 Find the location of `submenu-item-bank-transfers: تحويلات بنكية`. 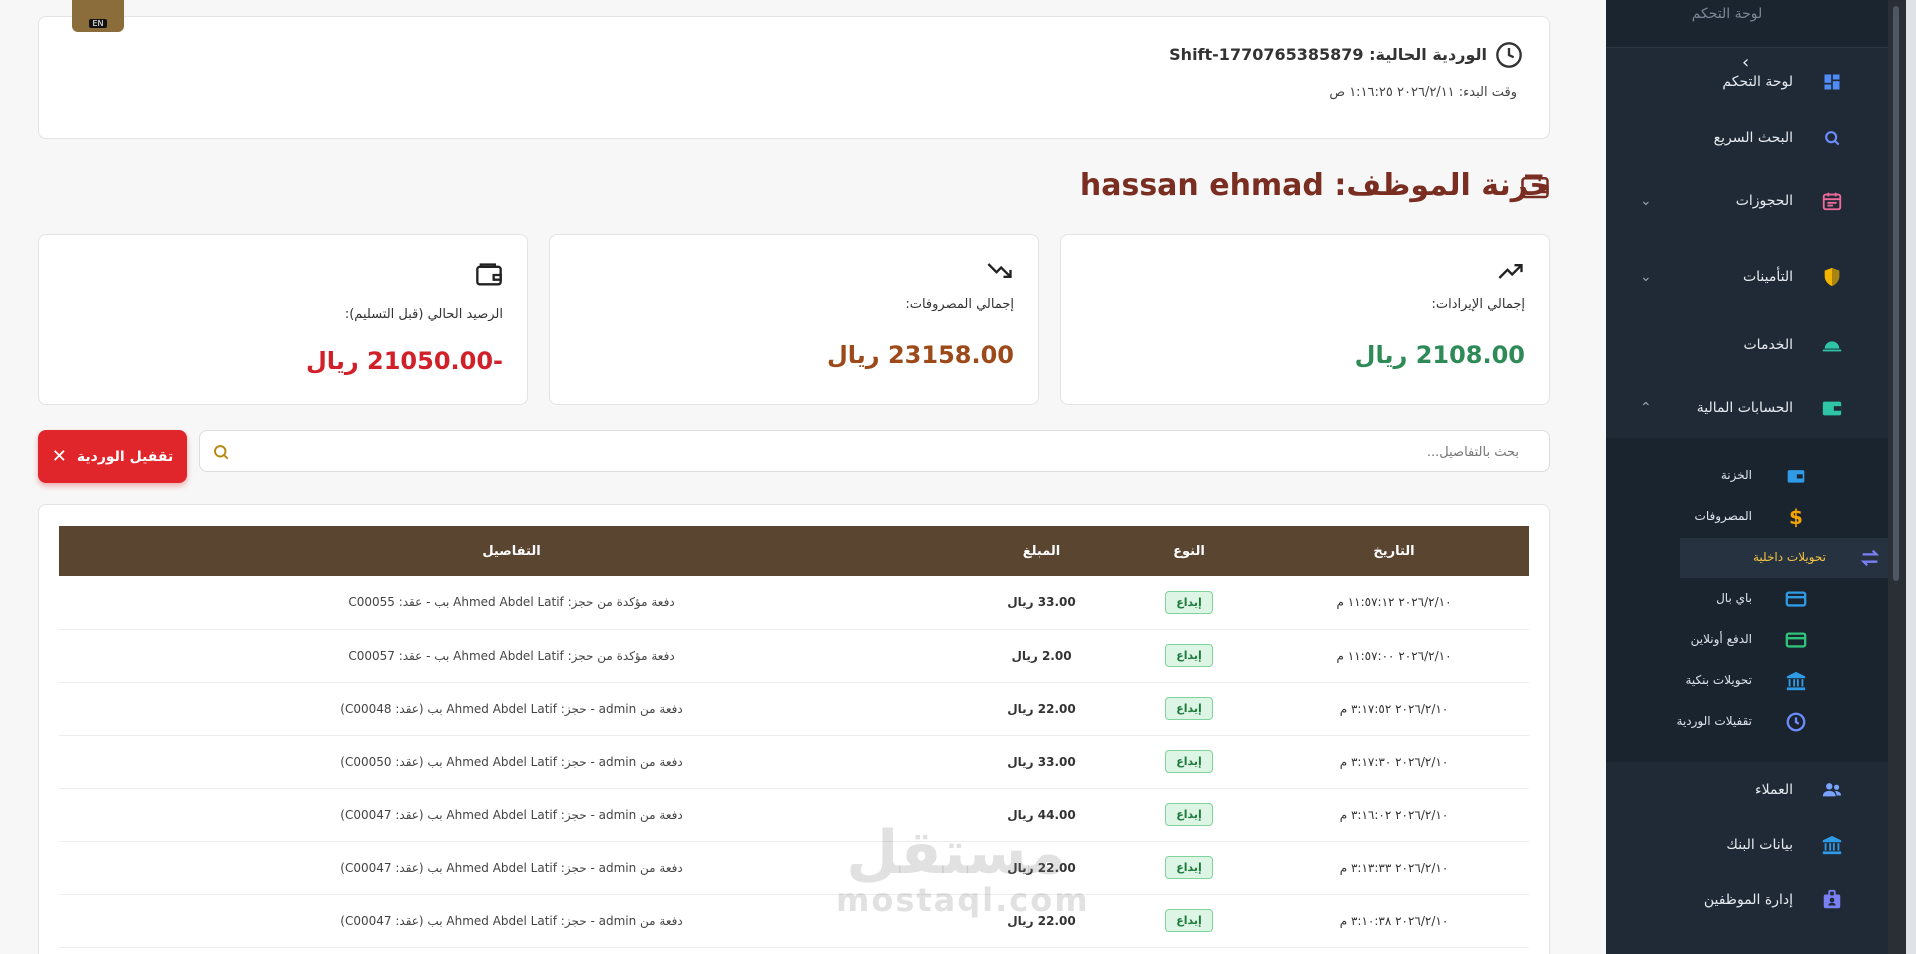

submenu-item-bank-transfers: تحويلات بنكية is located at coordinates (1747, 681).